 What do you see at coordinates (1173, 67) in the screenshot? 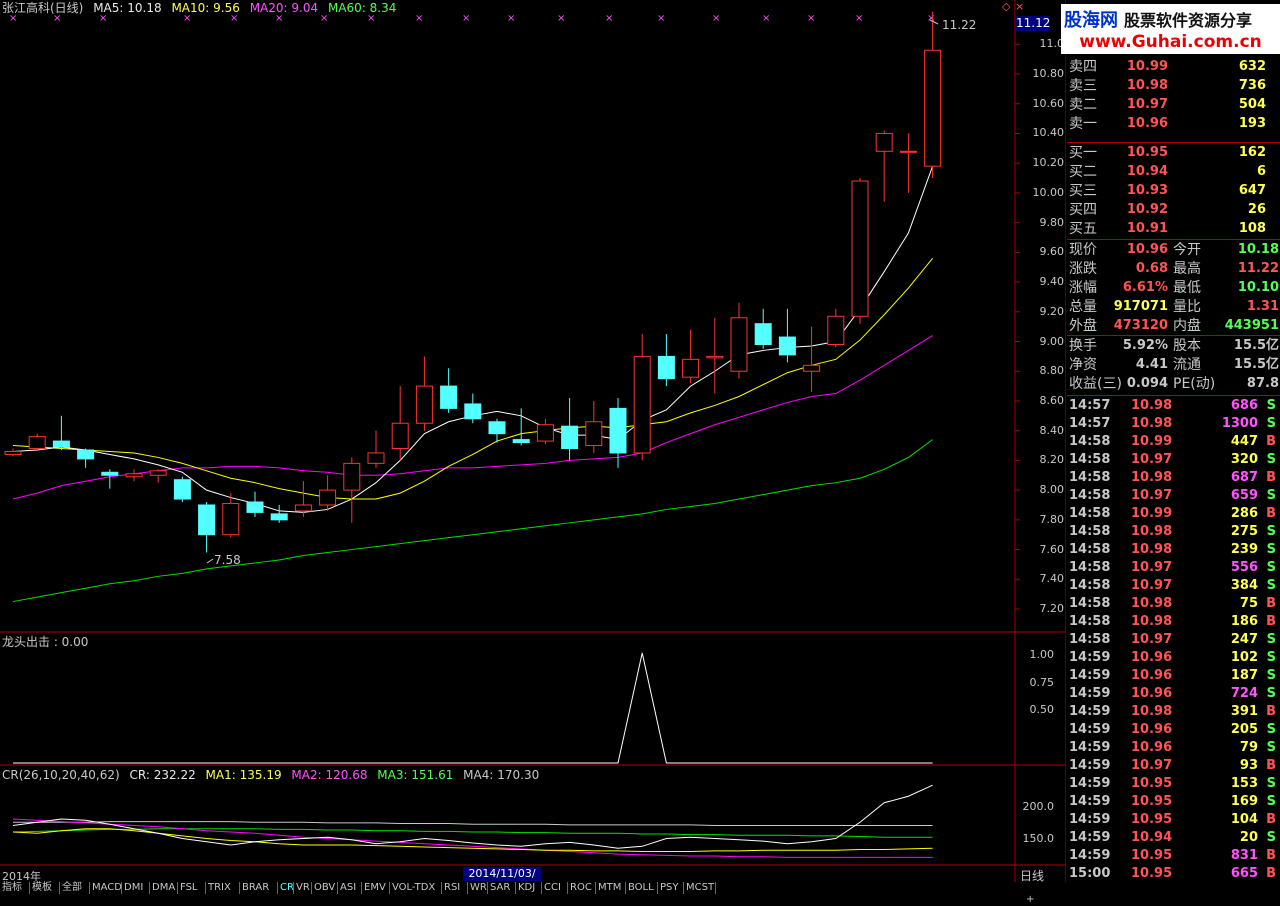
I see `order-book-row: 卖四 10.99 632` at bounding box center [1173, 67].